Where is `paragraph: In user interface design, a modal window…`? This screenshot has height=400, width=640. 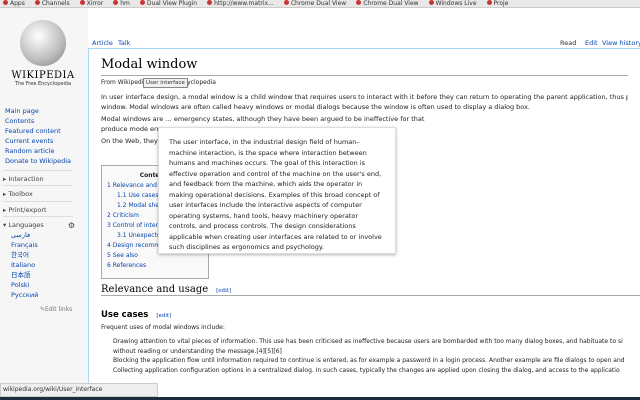 paragraph: In user interface design, a modal window… is located at coordinates (364, 97).